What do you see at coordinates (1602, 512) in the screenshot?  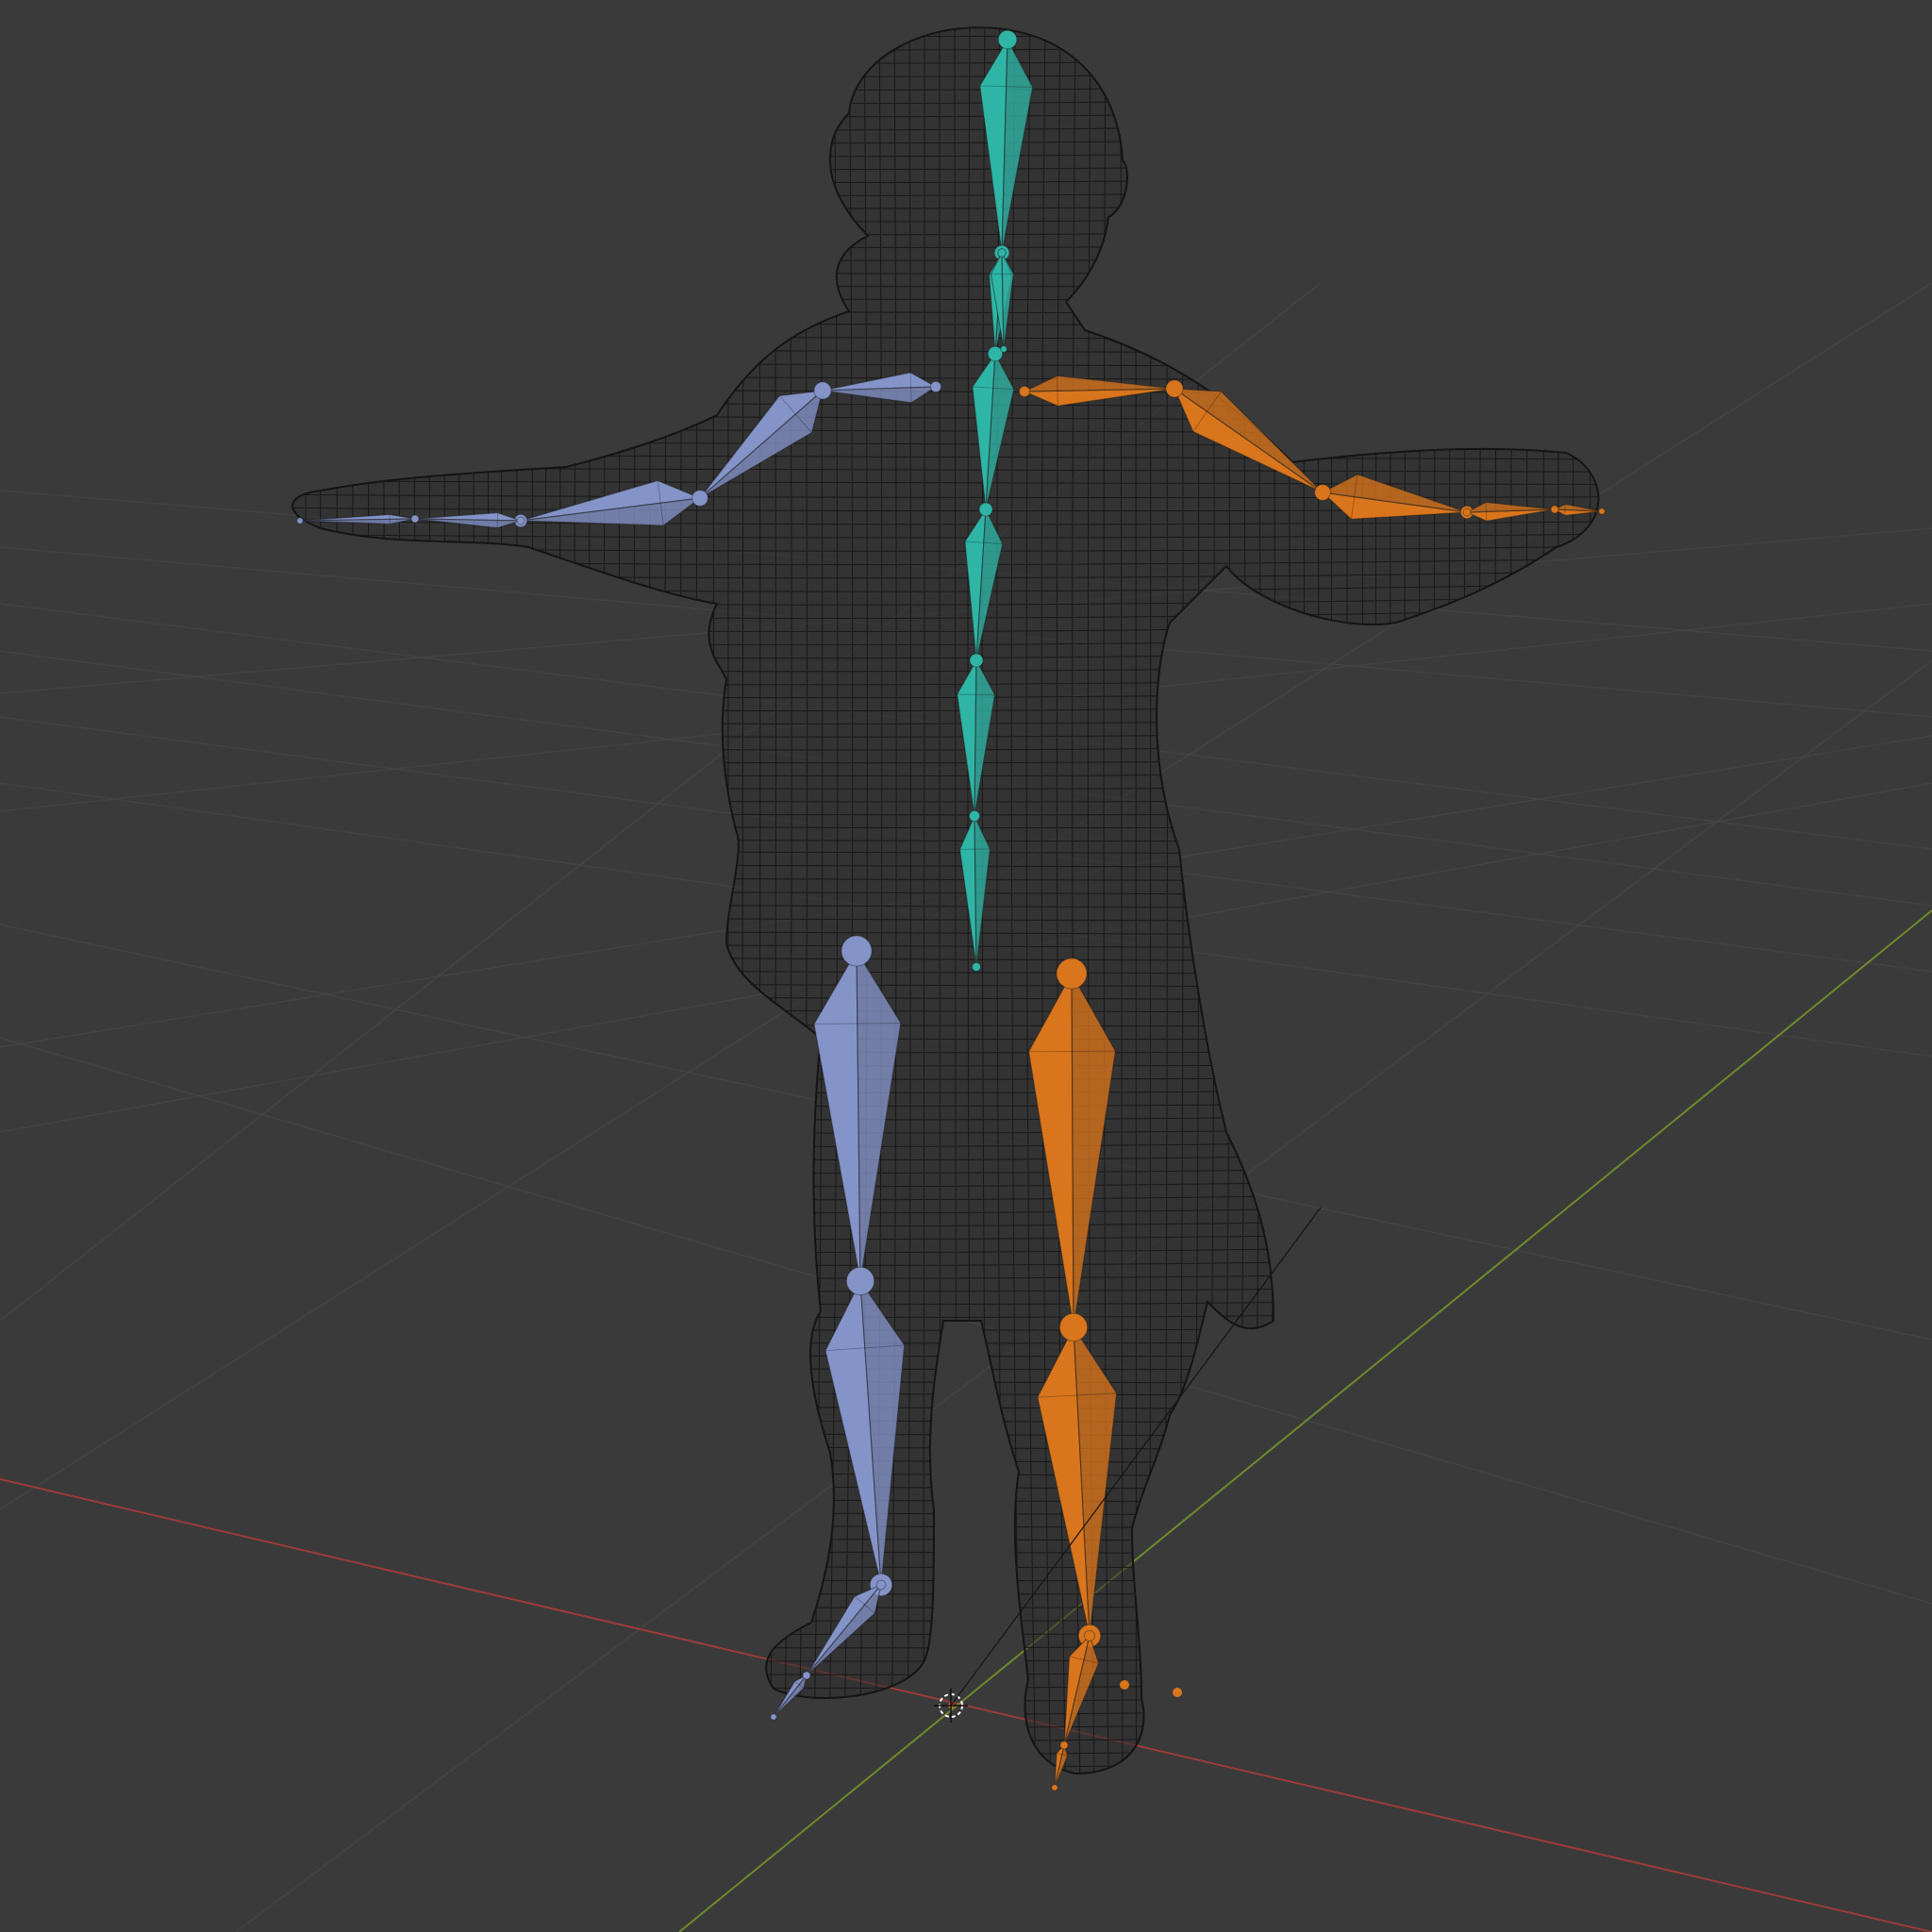 I see `right-arm-bone-fingers-tail-joint` at bounding box center [1602, 512].